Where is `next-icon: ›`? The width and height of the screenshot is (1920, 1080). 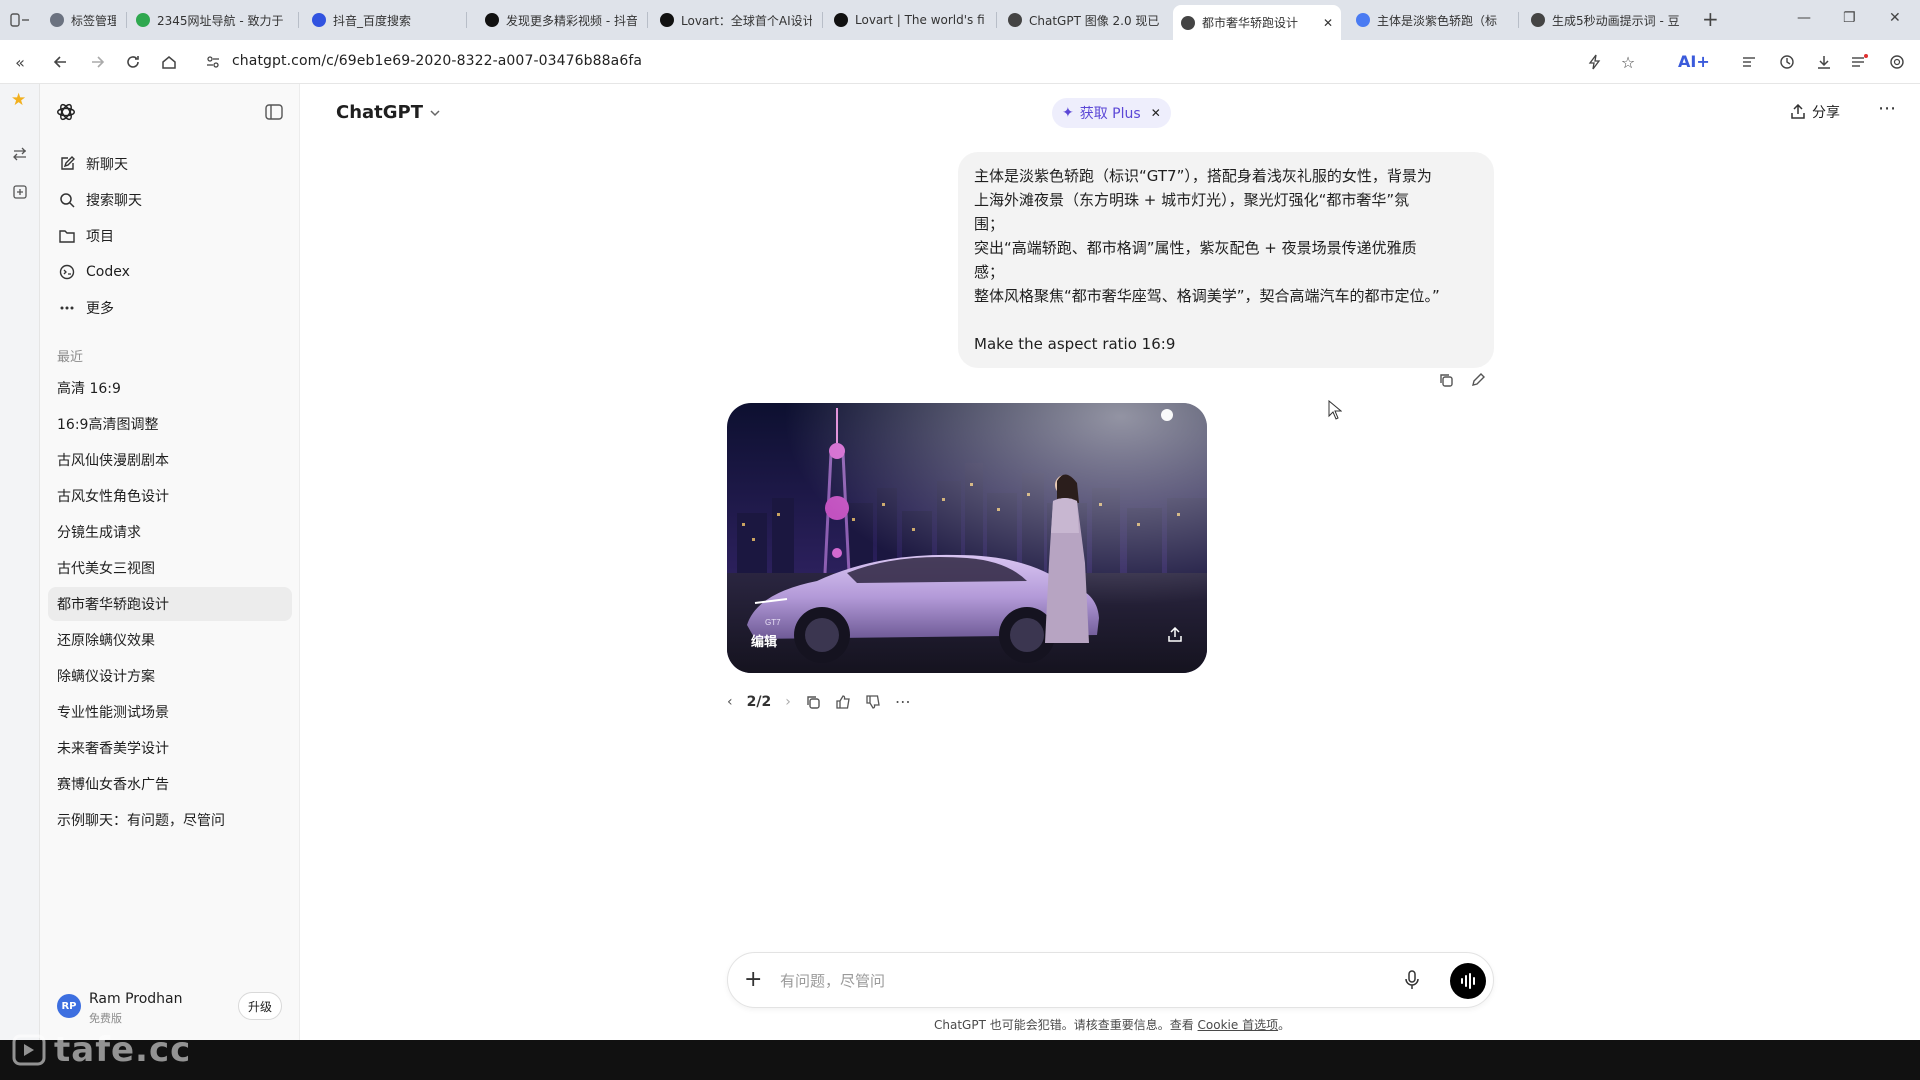 next-icon: › is located at coordinates (788, 702).